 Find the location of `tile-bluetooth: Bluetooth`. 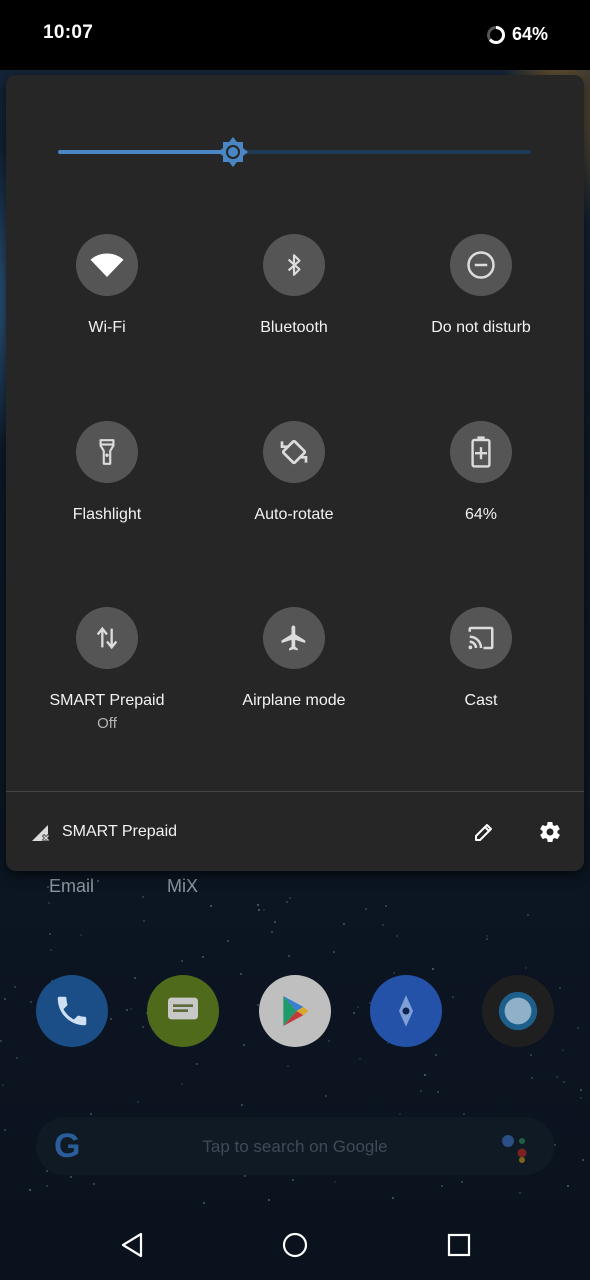

tile-bluetooth: Bluetooth is located at coordinates (294, 294).